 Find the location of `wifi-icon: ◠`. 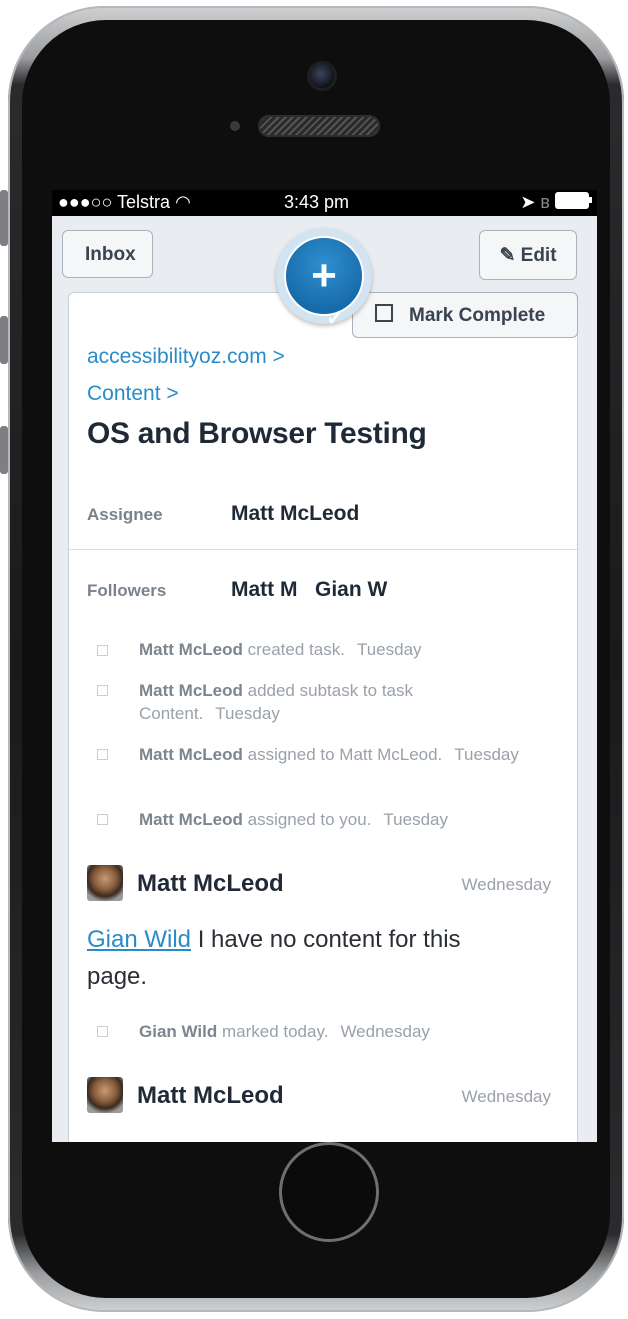

wifi-icon: ◠ is located at coordinates (183, 202).